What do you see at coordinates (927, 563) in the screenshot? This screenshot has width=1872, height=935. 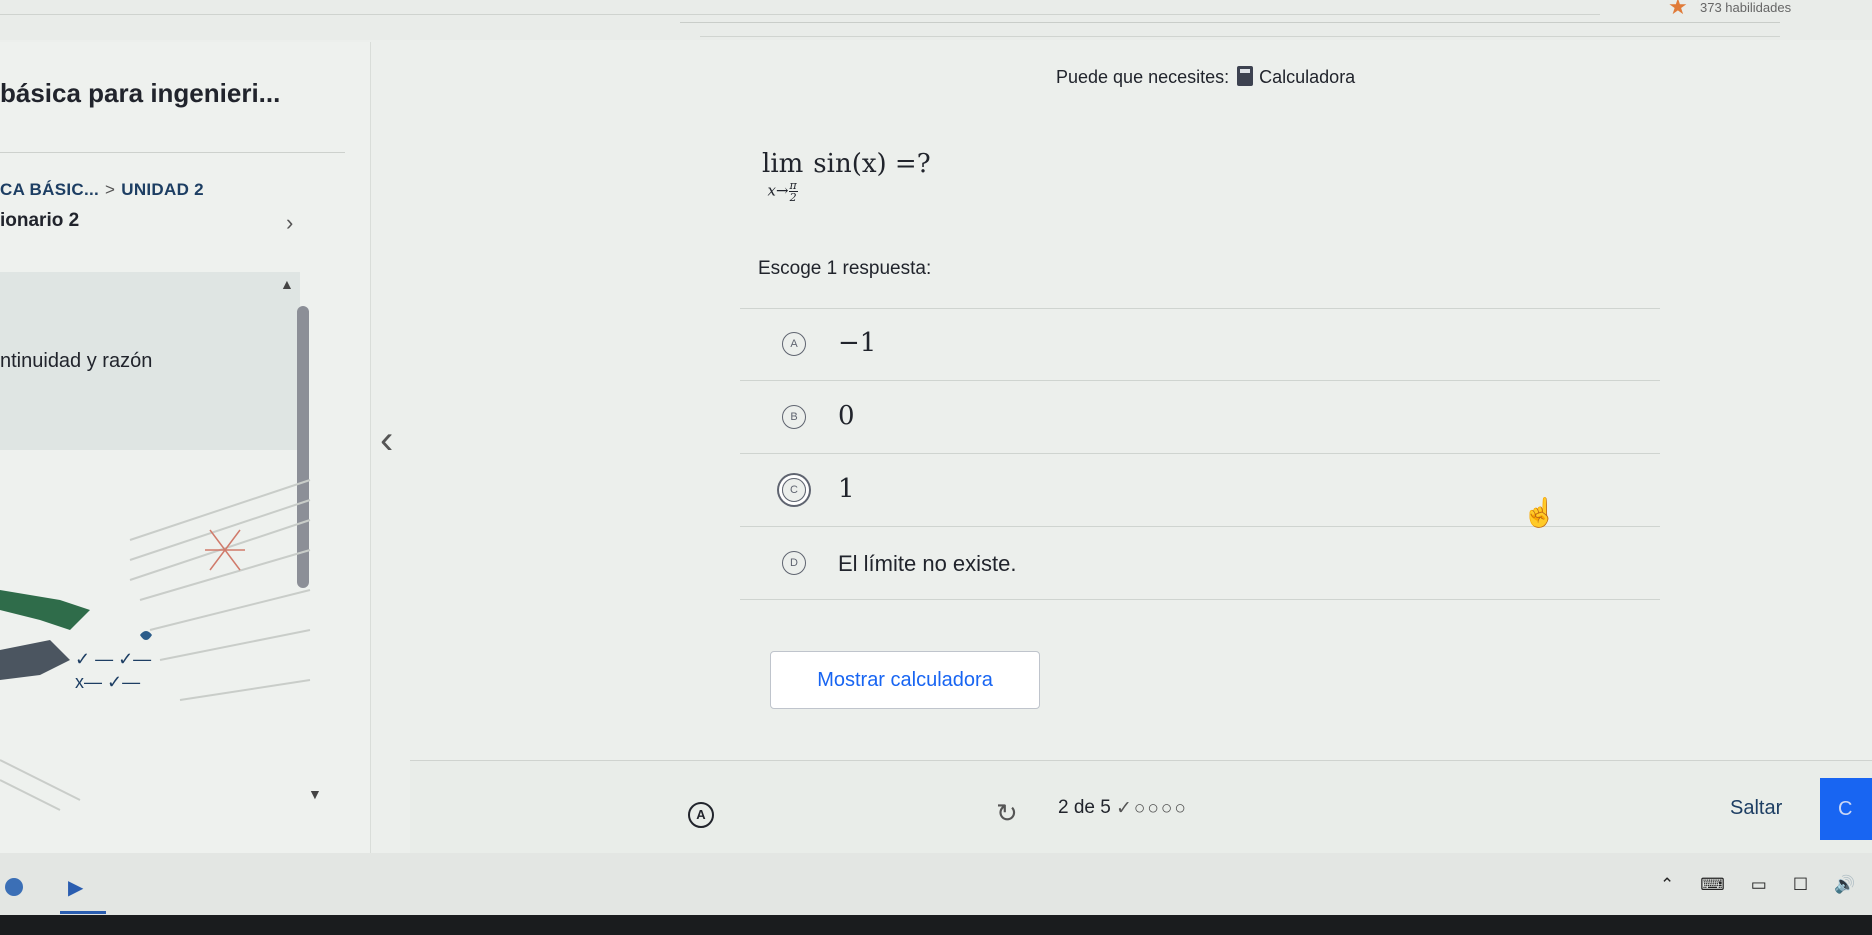 I see `choice-text: El límite no existe.` at bounding box center [927, 563].